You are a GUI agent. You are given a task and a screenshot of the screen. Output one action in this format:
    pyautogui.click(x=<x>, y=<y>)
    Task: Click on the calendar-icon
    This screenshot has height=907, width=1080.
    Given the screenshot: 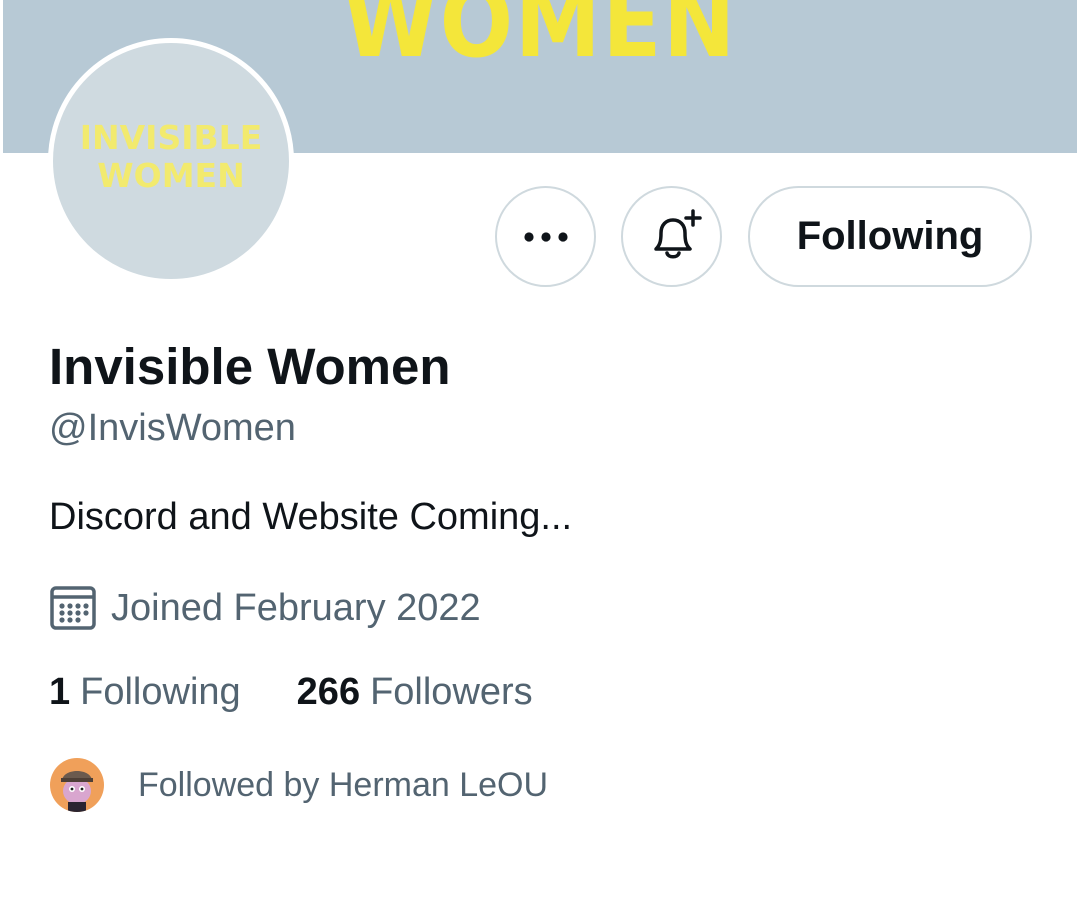 What is the action you would take?
    pyautogui.click(x=73, y=608)
    